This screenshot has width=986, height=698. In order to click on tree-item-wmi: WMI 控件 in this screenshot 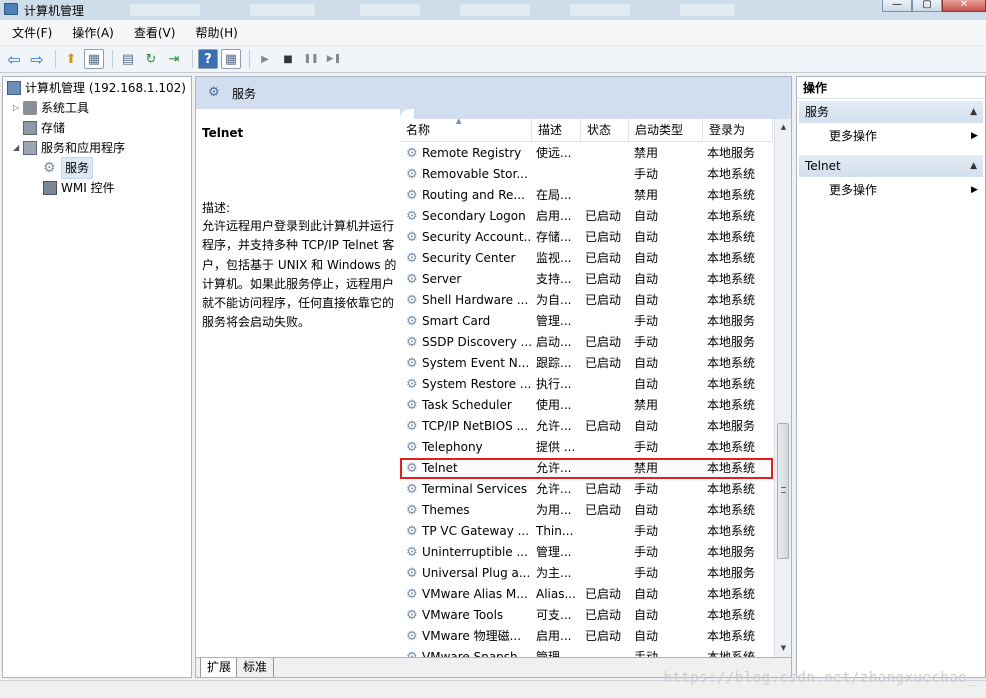, I will do `click(79, 188)`.